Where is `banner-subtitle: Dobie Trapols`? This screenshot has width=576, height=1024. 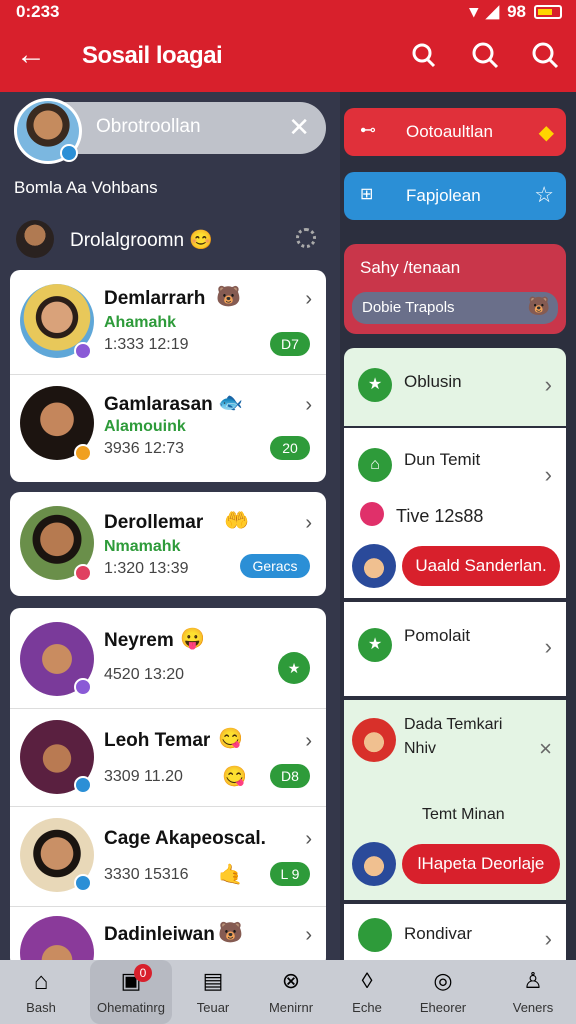
banner-subtitle: Dobie Trapols is located at coordinates (408, 307).